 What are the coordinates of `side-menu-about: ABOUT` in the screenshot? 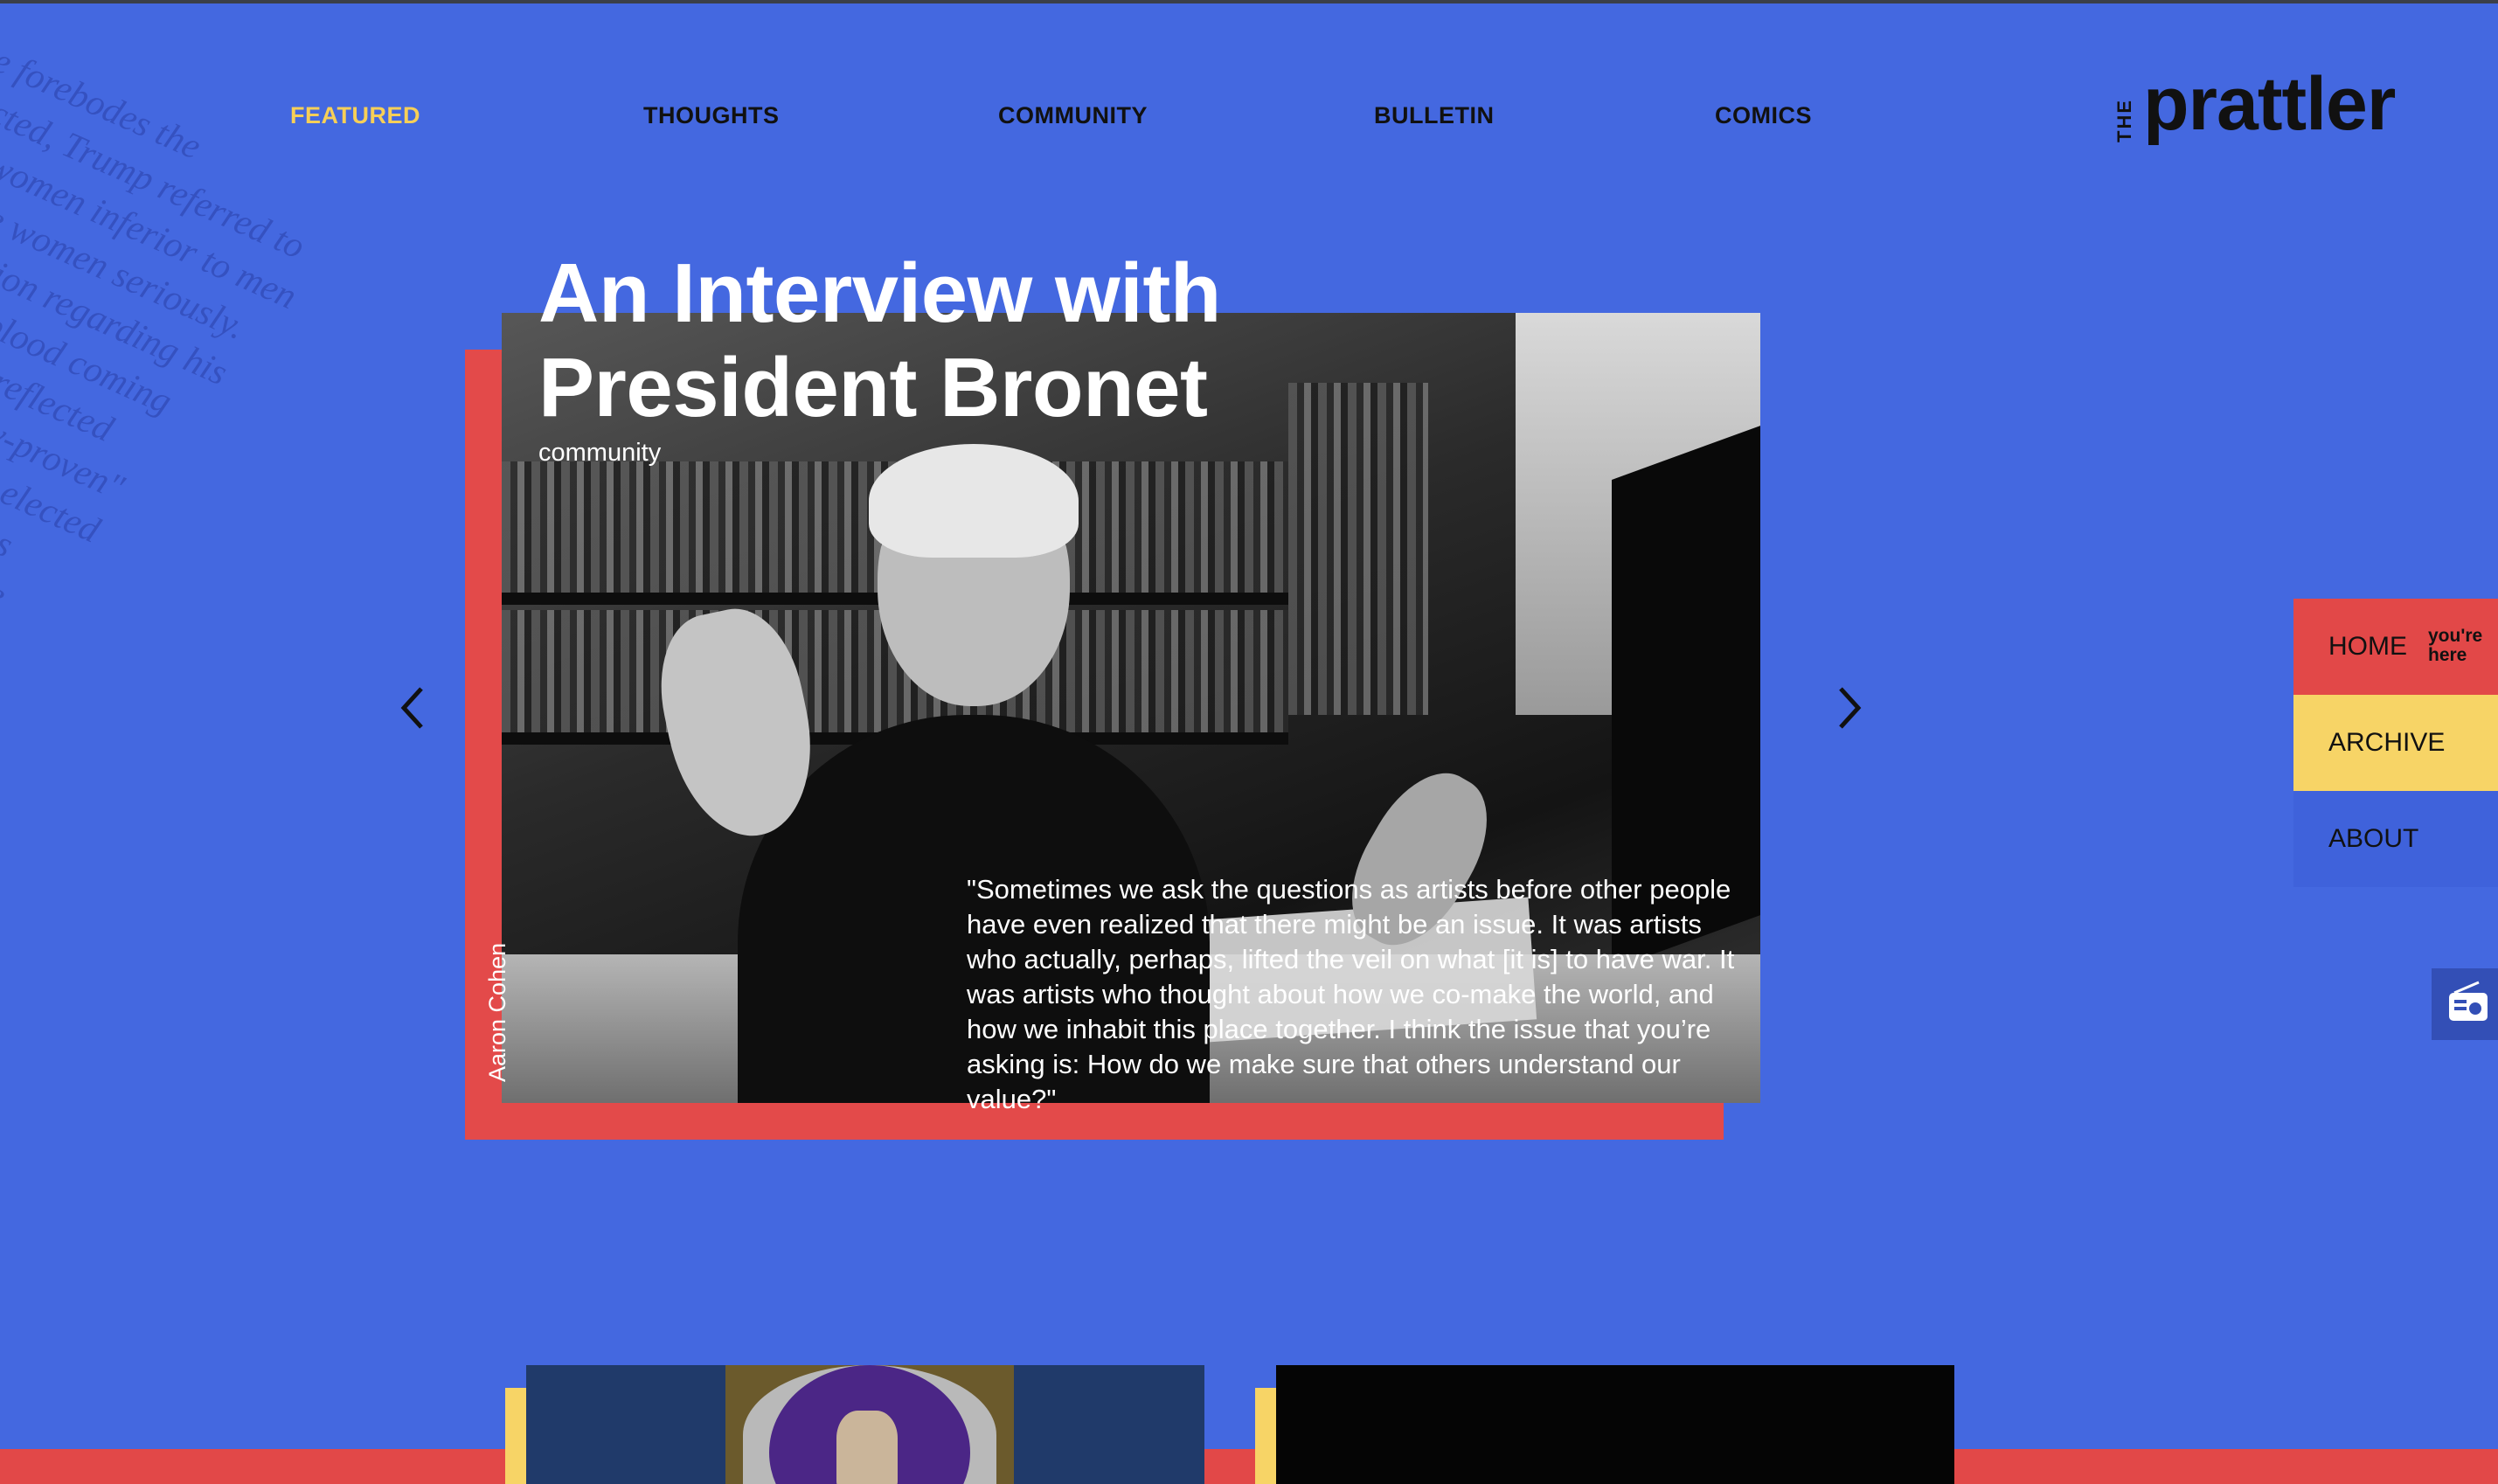 It's located at (2395, 839).